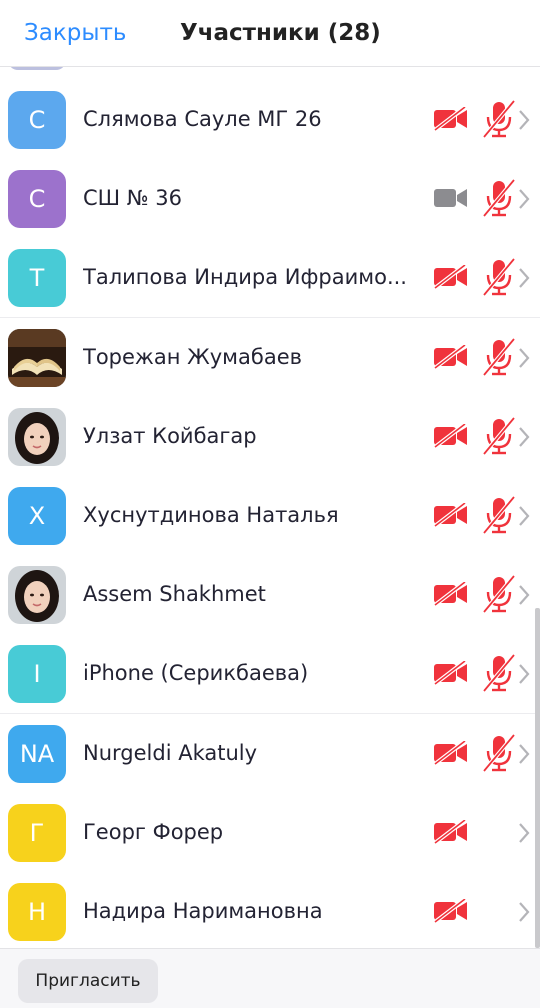 The height and width of the screenshot is (1008, 540). What do you see at coordinates (75, 33) in the screenshot?
I see `close-button: Закрыть` at bounding box center [75, 33].